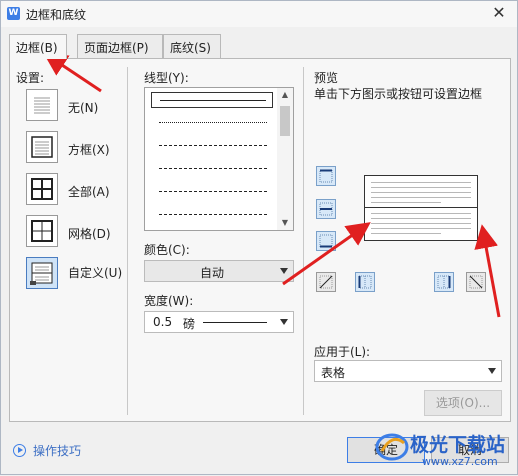  What do you see at coordinates (57, 451) in the screenshot?
I see `tips-label: 操作技巧` at bounding box center [57, 451].